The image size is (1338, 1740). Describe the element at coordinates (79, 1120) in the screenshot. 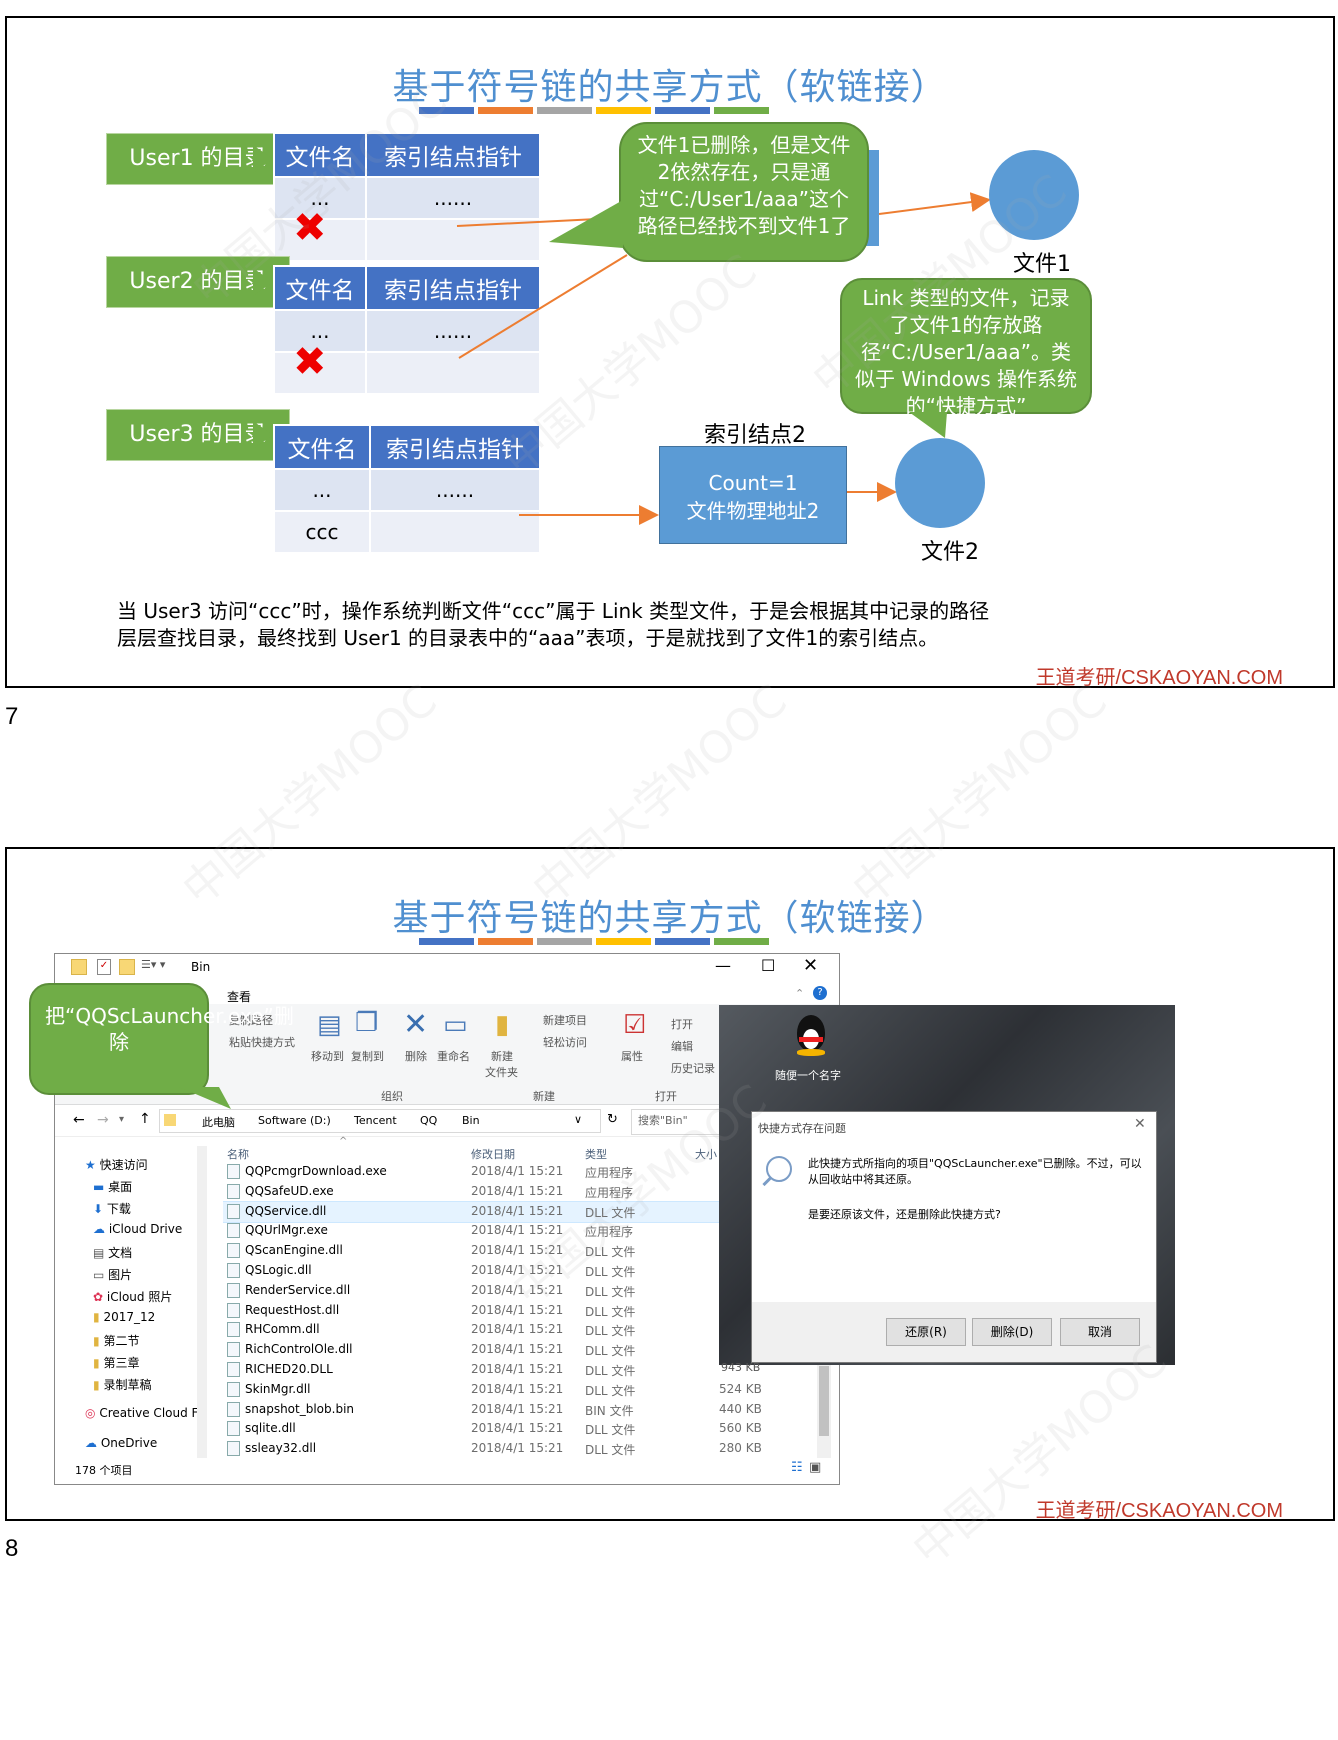

I see `back-arrow-icon: ←` at that location.